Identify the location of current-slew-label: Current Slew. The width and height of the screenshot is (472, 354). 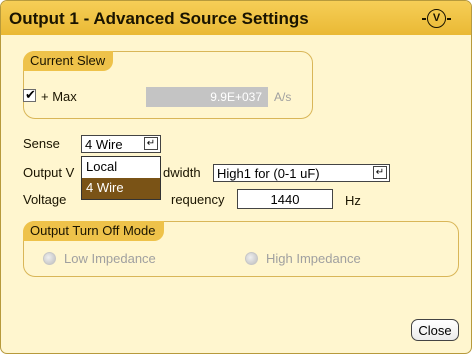
(68, 61).